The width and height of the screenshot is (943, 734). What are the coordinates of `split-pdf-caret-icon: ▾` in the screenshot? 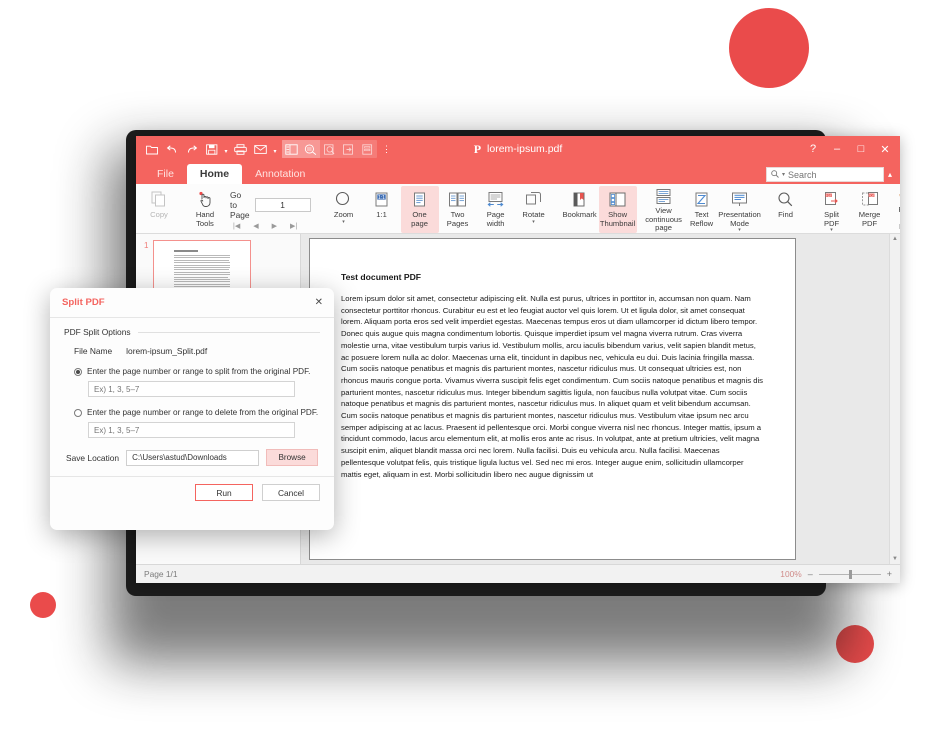 It's located at (831, 230).